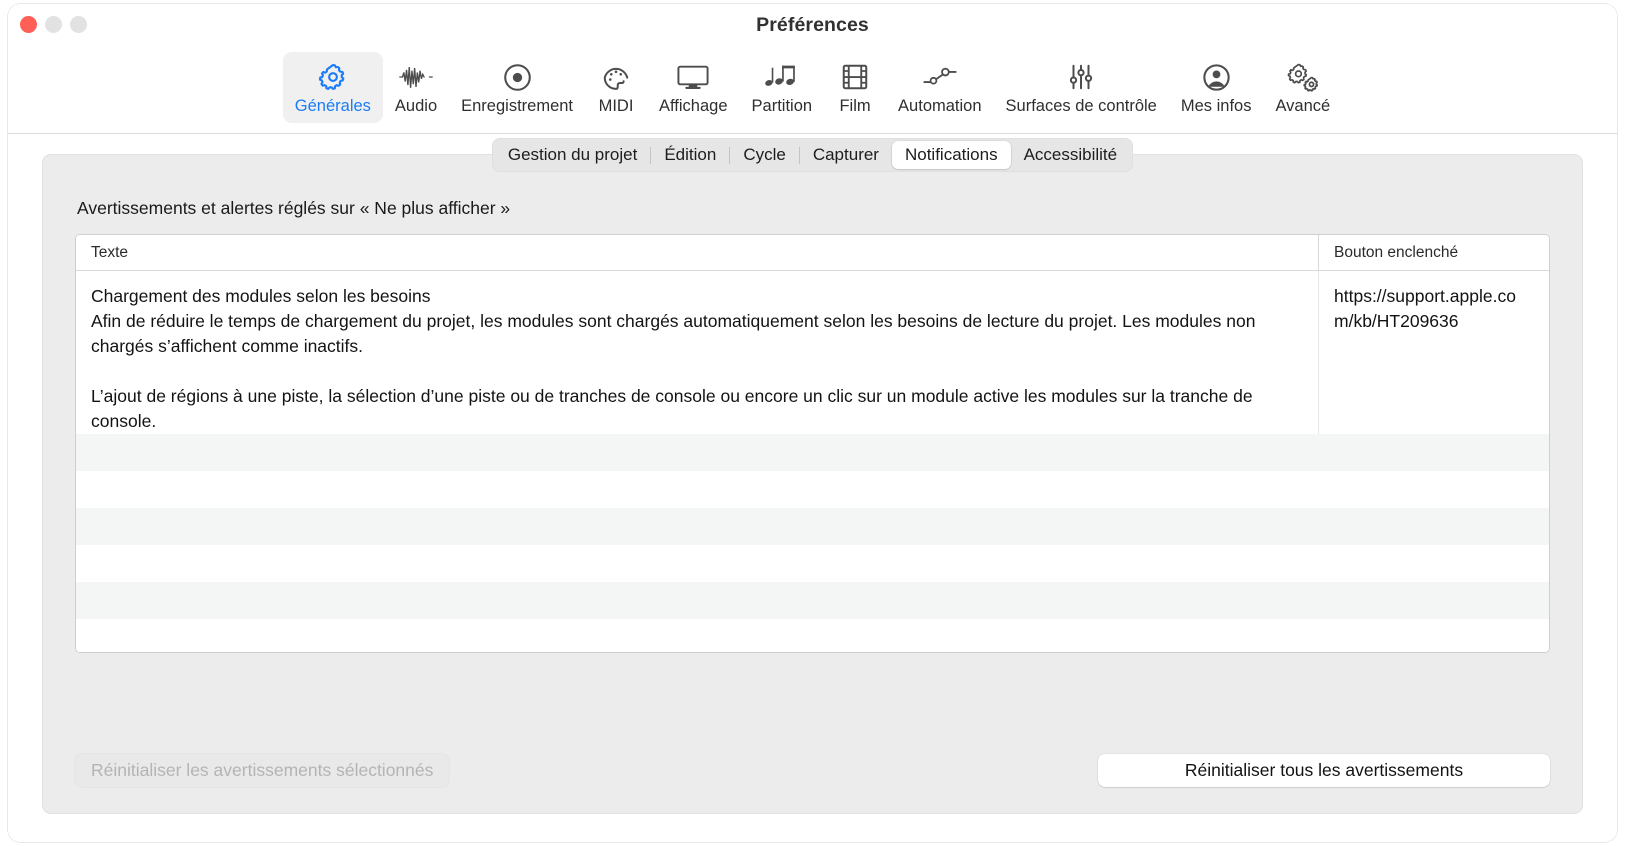 Image resolution: width=1625 pixels, height=846 pixels. I want to click on toolbar-item-label: Partition, so click(782, 106).